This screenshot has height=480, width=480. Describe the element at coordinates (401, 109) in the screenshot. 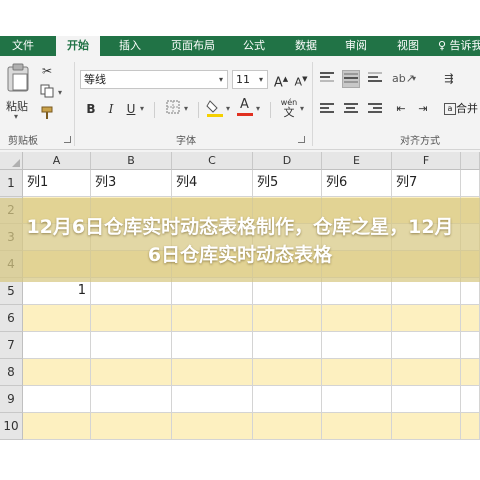

I see `indent-decrease-icon: ⇤` at that location.